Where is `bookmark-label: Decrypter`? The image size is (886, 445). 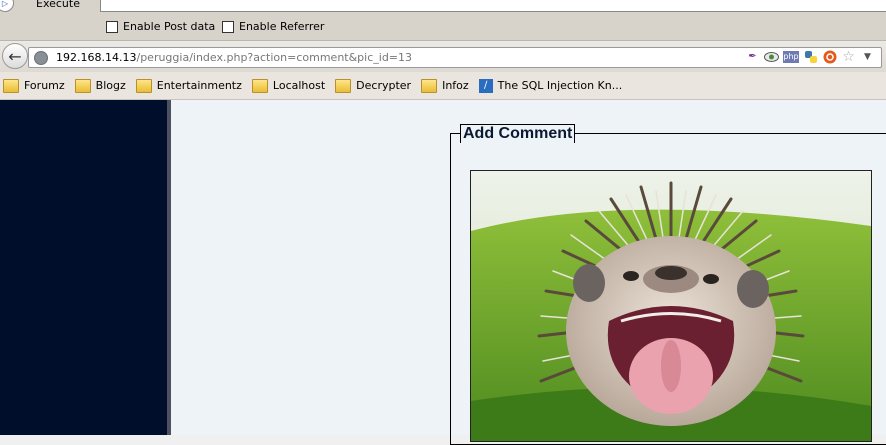
bookmark-label: Decrypter is located at coordinates (384, 85).